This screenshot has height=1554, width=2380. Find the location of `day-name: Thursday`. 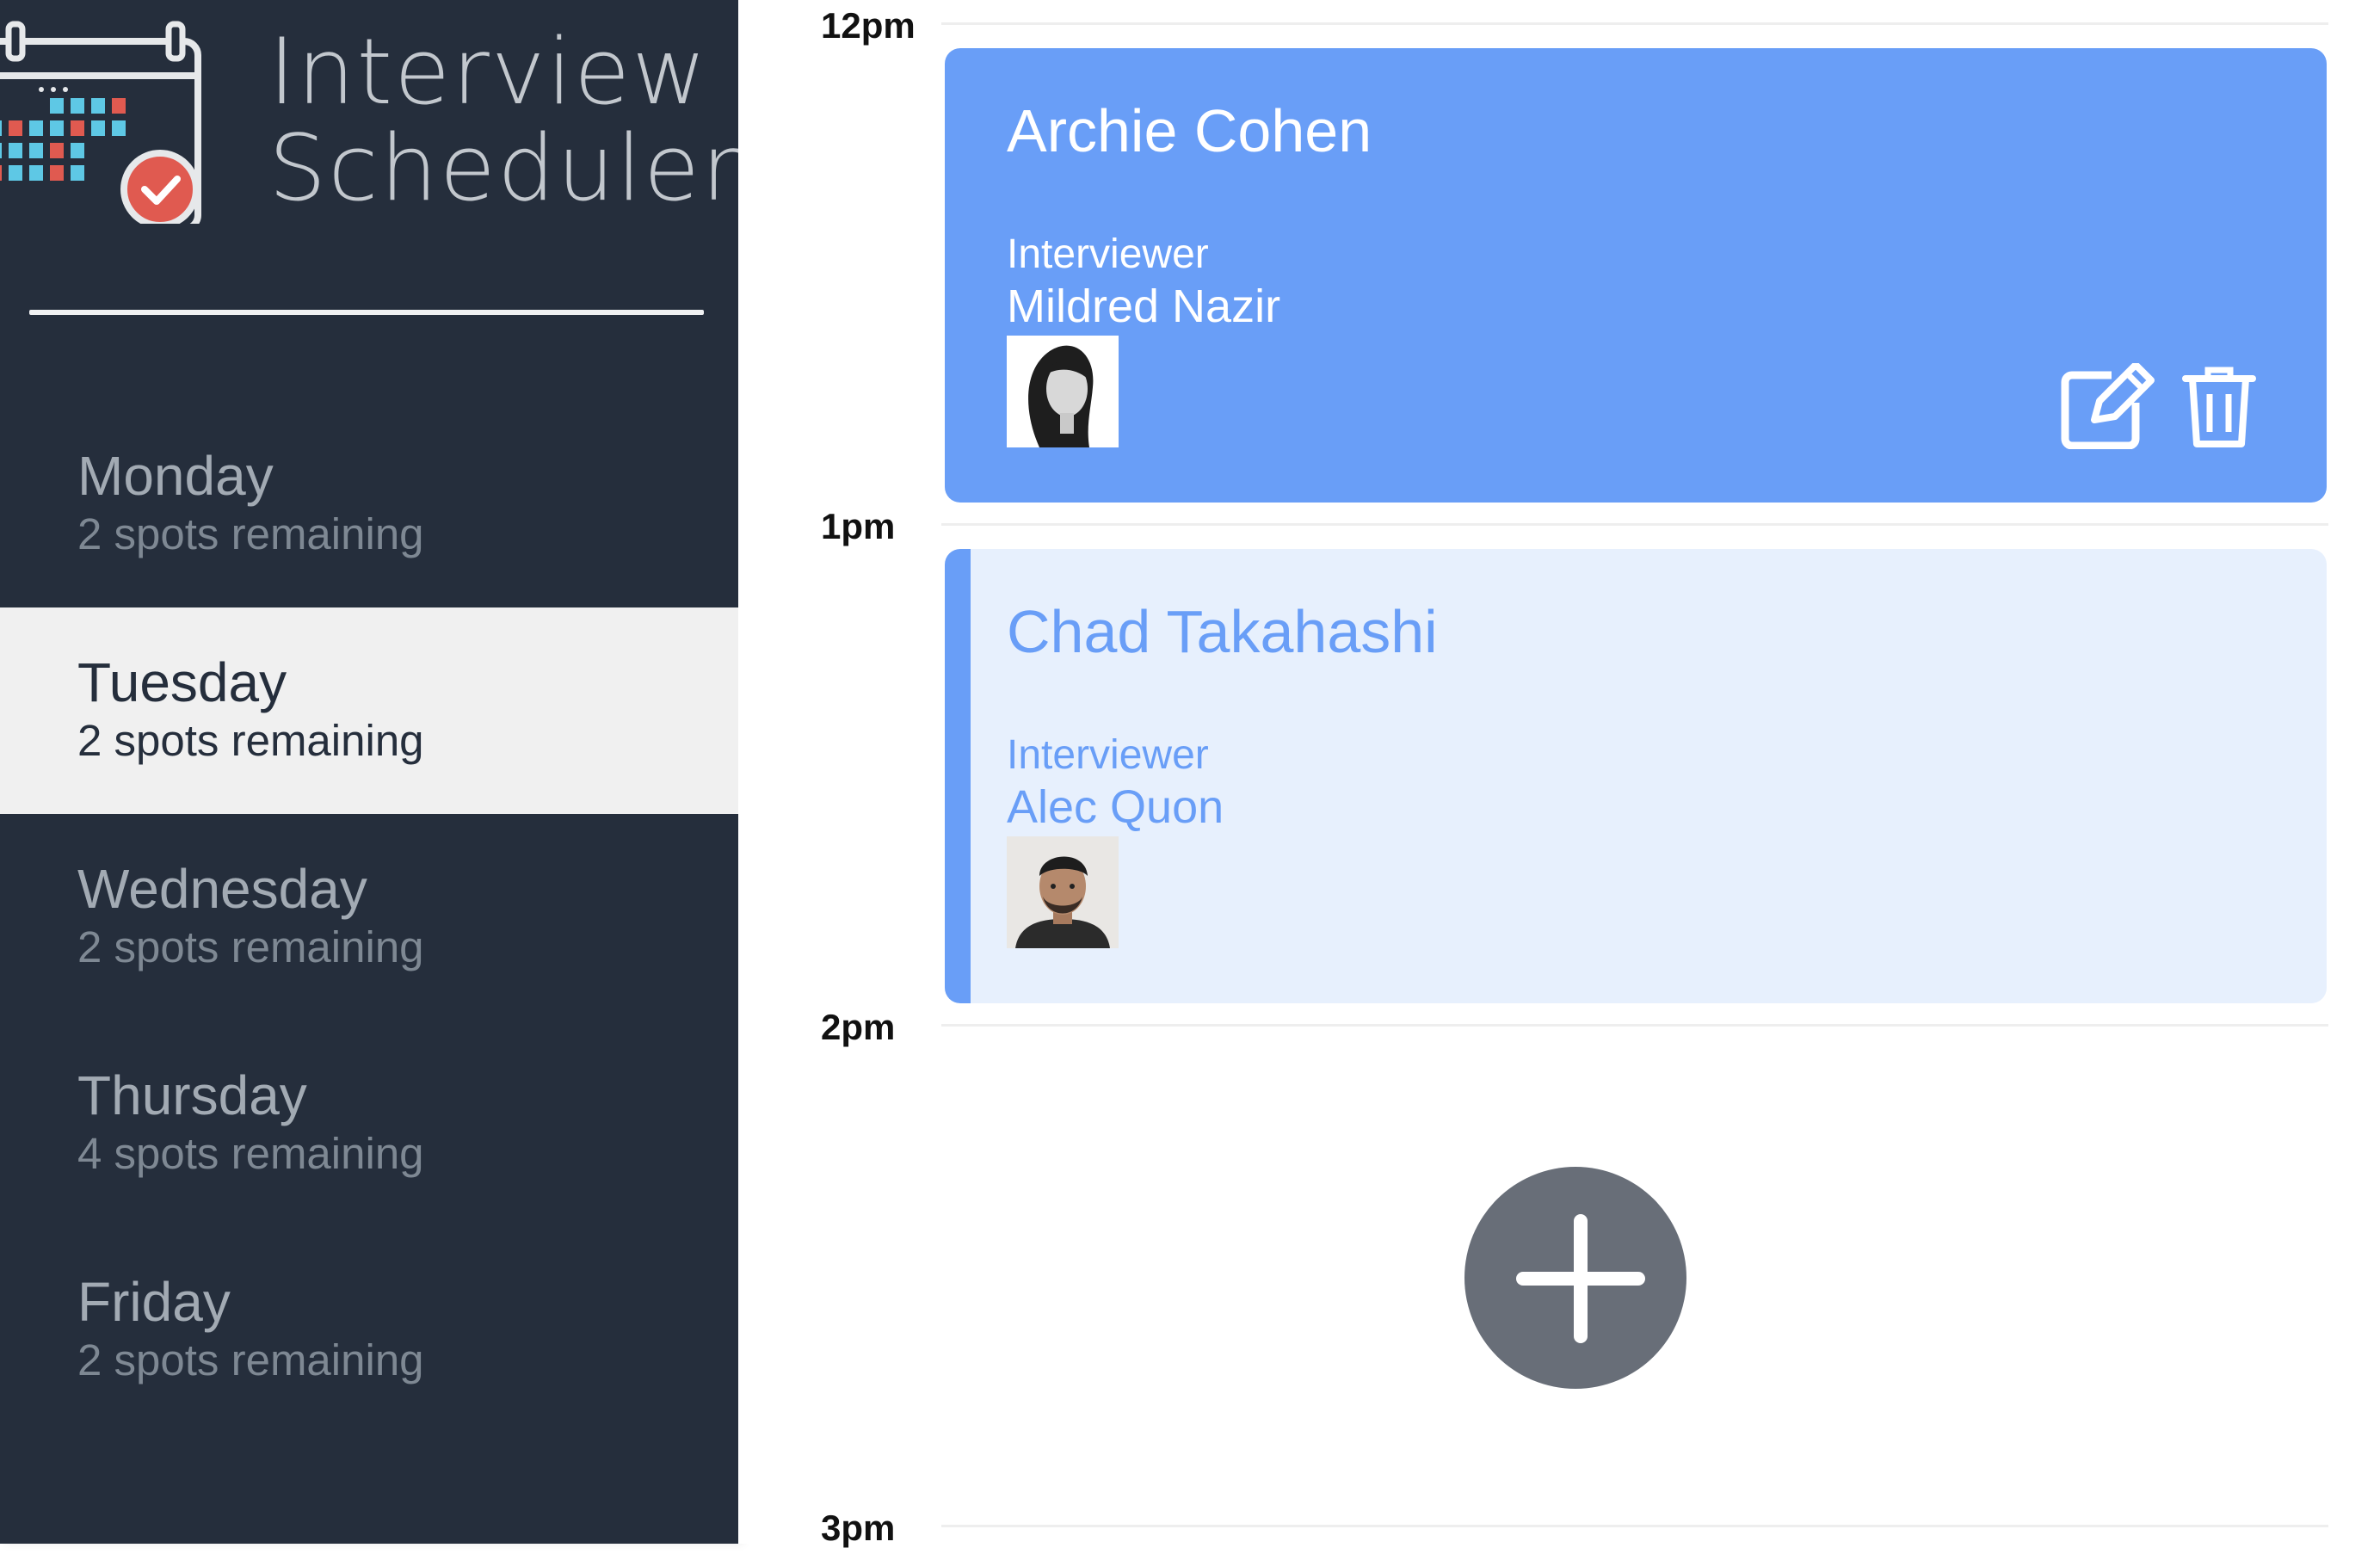

day-name: Thursday is located at coordinates (192, 1095).